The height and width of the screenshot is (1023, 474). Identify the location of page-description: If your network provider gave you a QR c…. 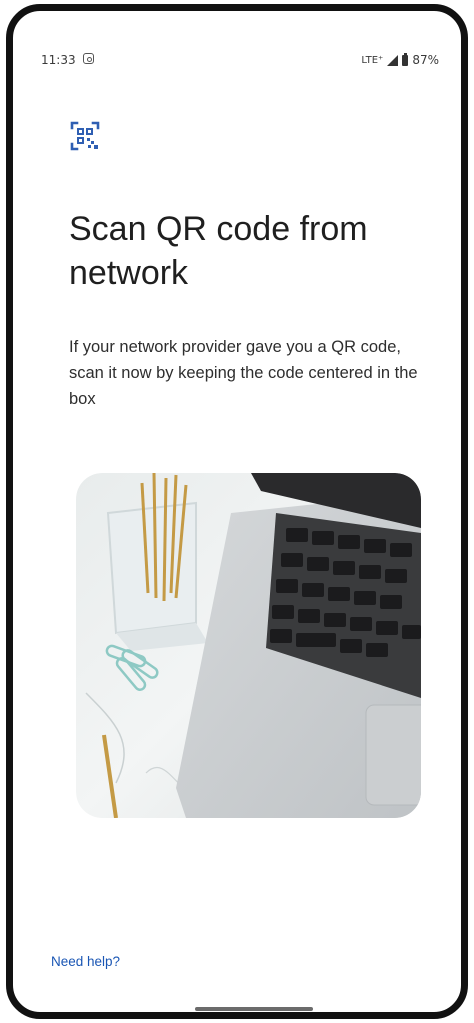
(243, 373).